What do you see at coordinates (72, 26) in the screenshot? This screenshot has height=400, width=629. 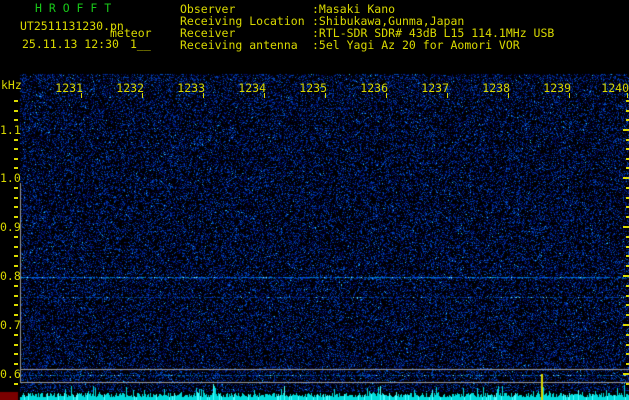 I see `capture-filename: UT2511131230.pn` at bounding box center [72, 26].